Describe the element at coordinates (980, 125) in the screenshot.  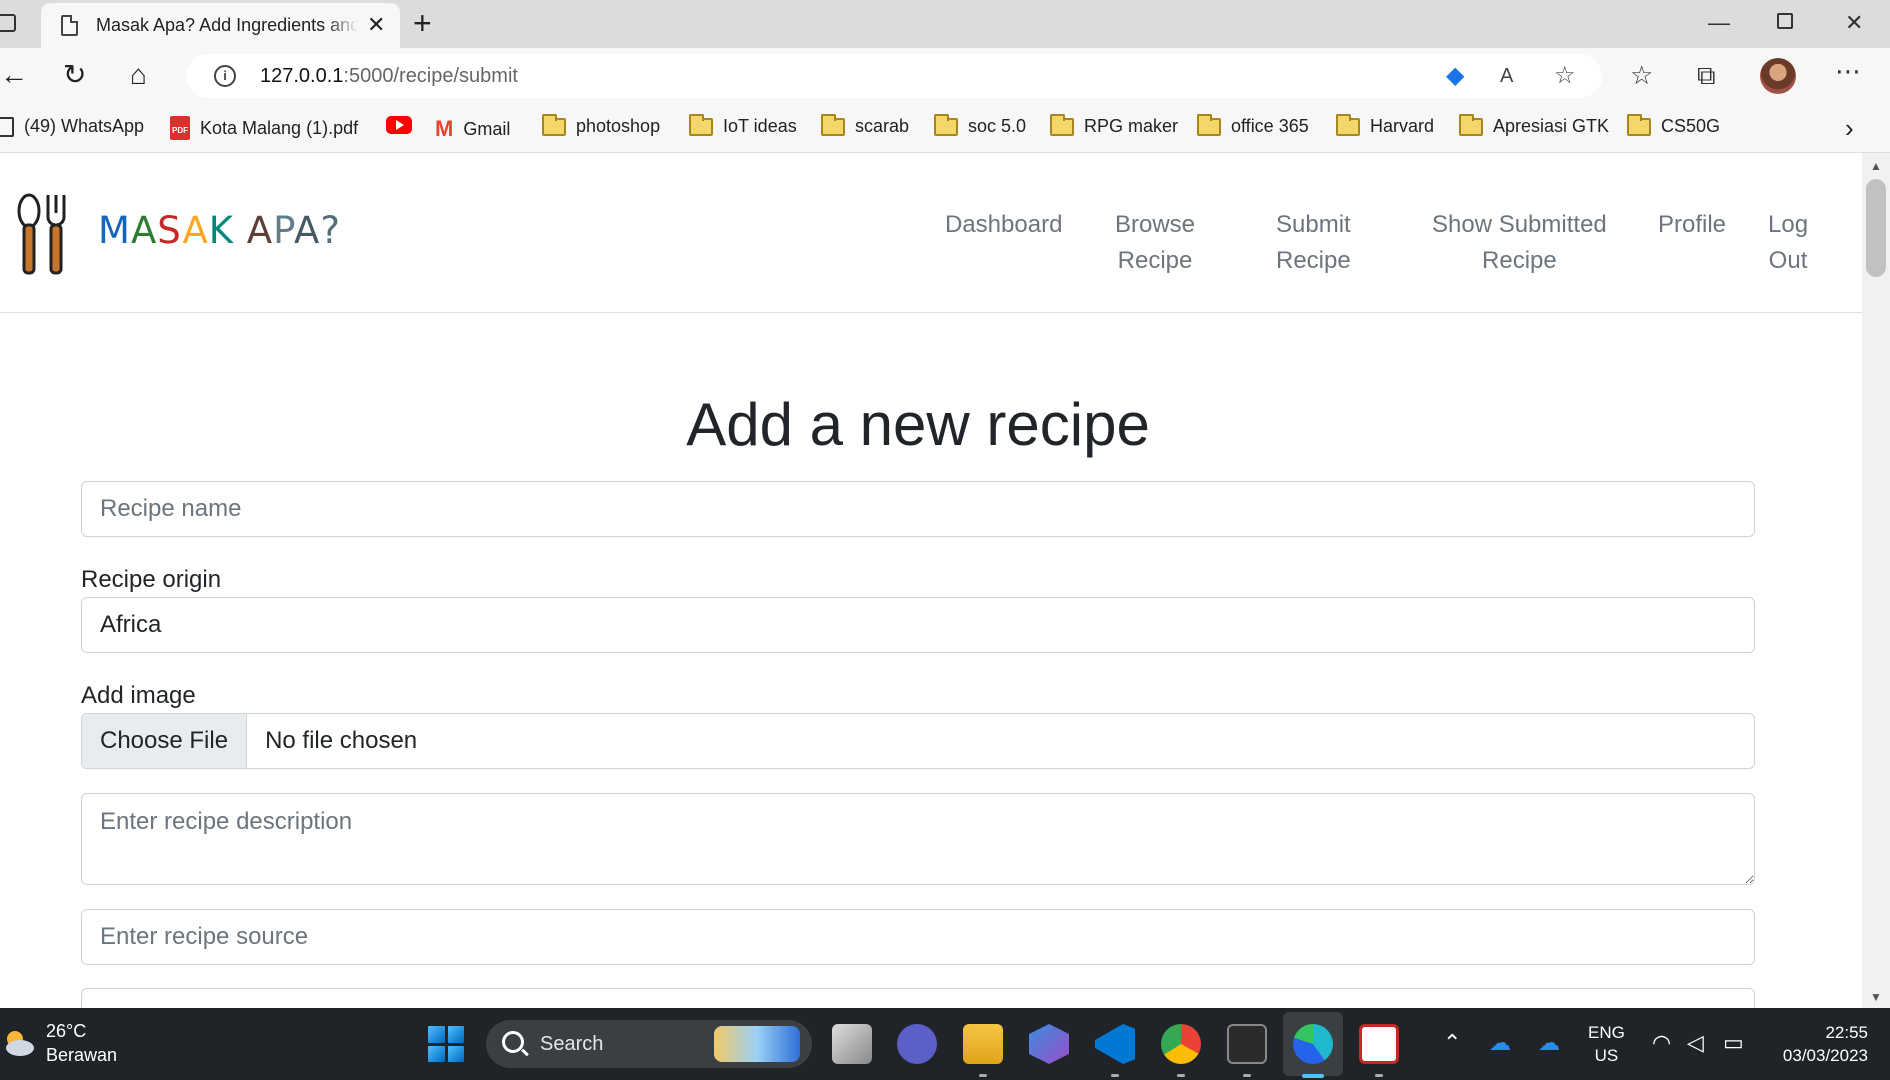
I see `bookmark-soc: soc 5.0` at that location.